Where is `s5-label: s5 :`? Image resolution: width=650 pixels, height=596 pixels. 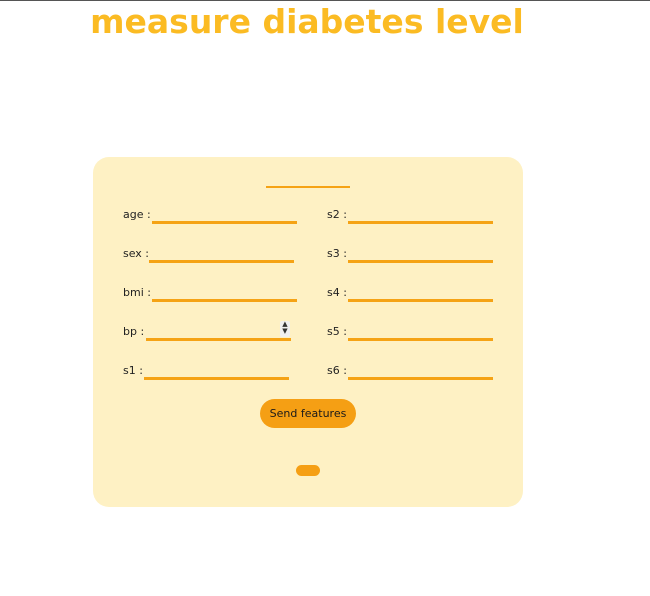
s5-label: s5 : is located at coordinates (337, 331).